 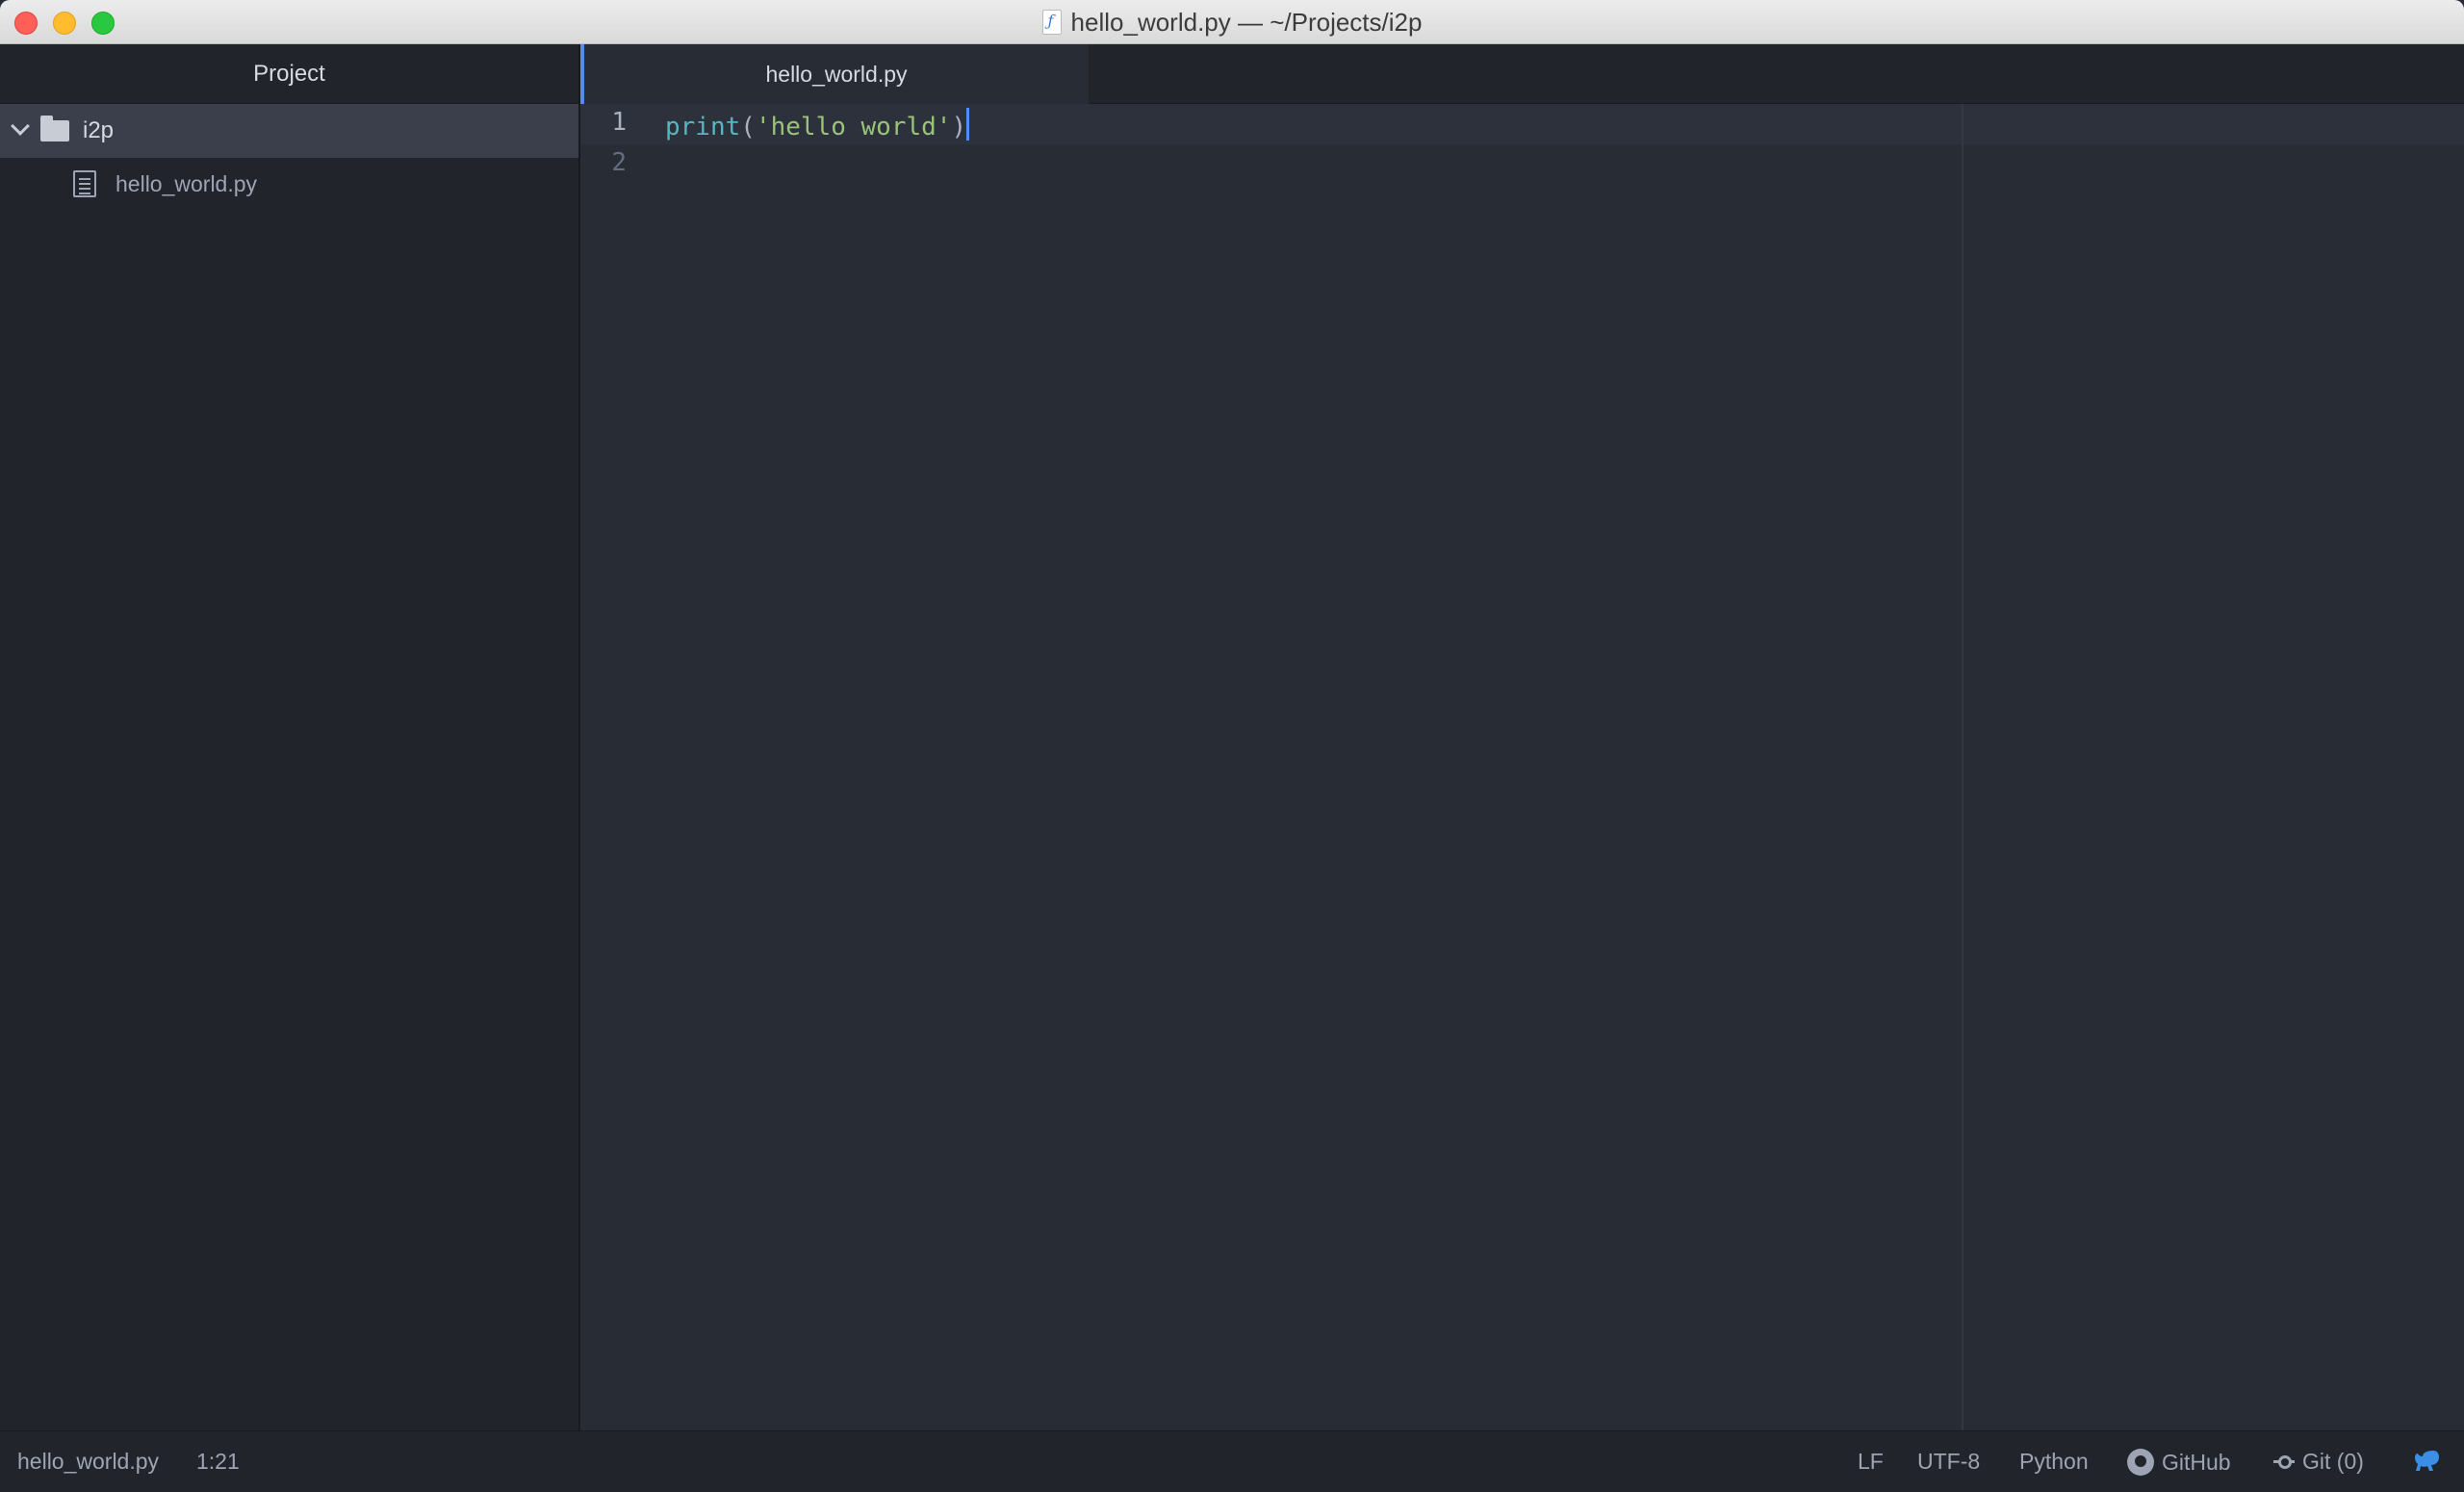 I want to click on status-github-button: GitHub, so click(x=2179, y=1462).